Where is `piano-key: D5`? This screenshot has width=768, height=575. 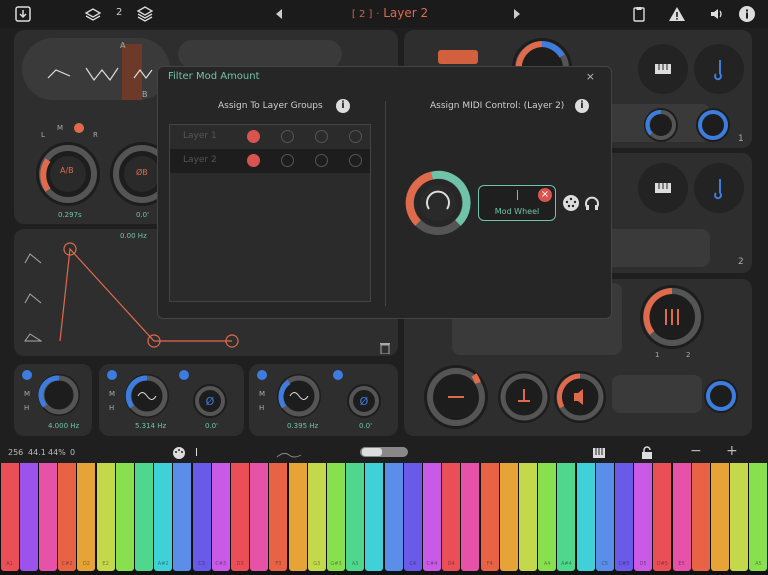
piano-key: D5 is located at coordinates (643, 517).